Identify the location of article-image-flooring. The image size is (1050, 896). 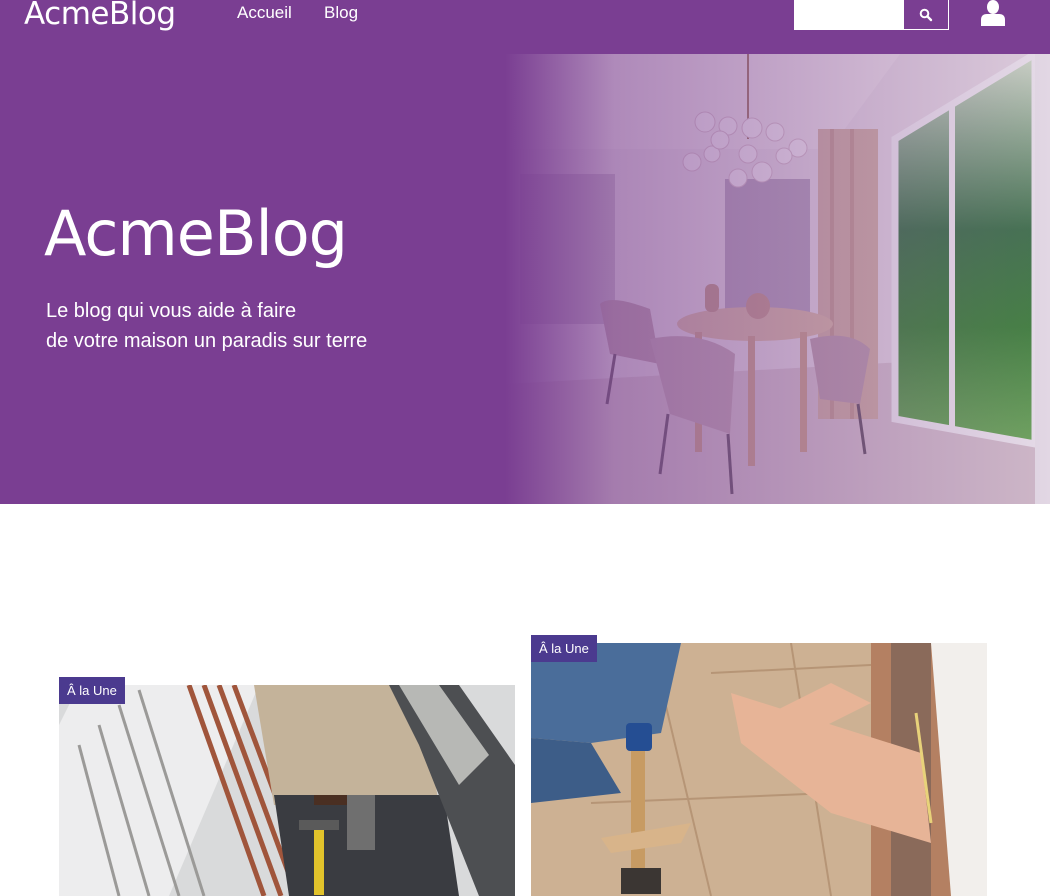
(759, 769).